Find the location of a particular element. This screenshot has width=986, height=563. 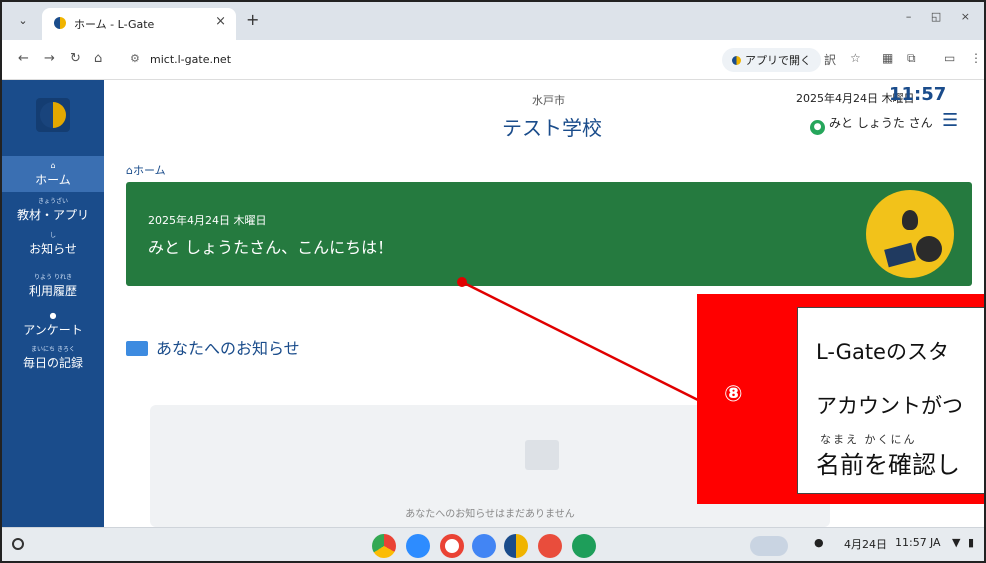

sidebar-item-ruby: まいにち きろく is located at coordinates (53, 349).